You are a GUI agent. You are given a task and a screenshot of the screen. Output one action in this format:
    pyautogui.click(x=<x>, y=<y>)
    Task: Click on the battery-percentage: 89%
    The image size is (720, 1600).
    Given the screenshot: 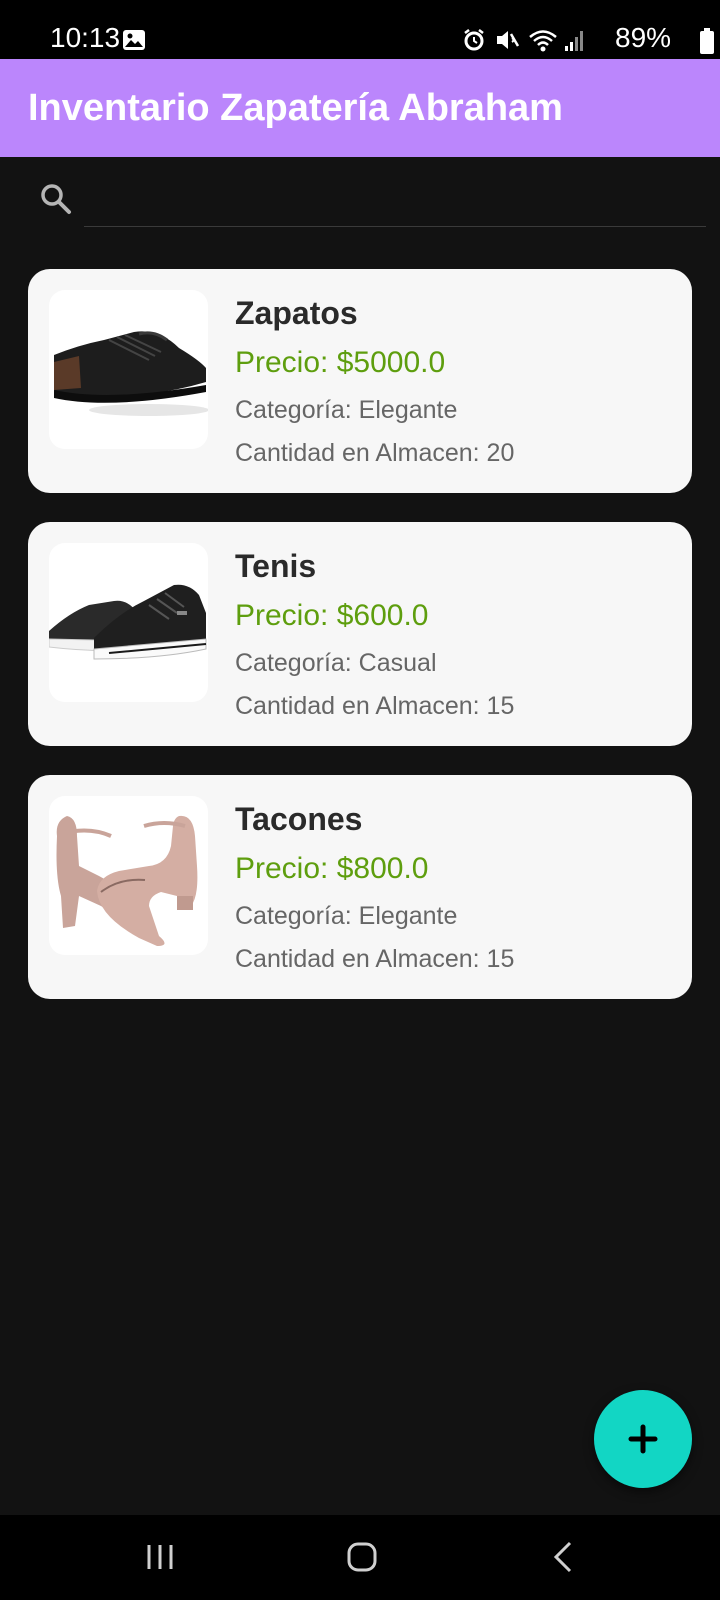 What is the action you would take?
    pyautogui.click(x=643, y=37)
    